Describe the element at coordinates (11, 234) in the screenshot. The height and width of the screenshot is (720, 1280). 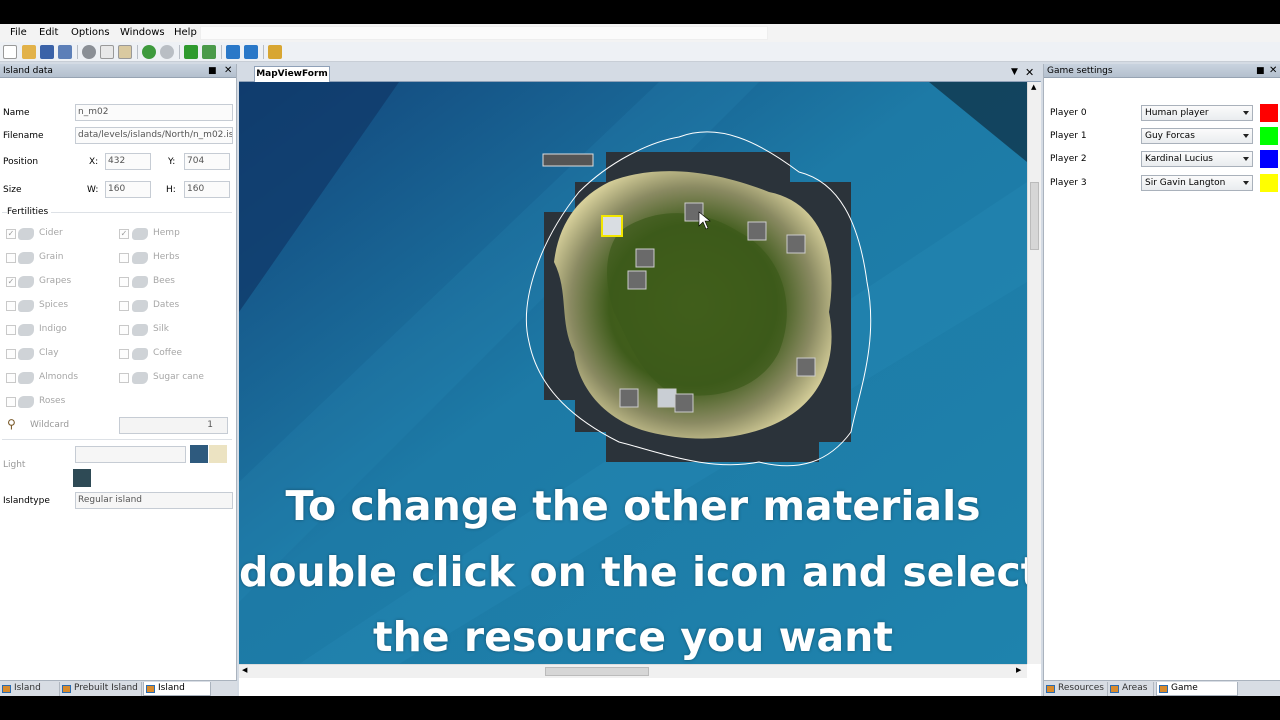
I see `cider-checkbox: ✓` at that location.